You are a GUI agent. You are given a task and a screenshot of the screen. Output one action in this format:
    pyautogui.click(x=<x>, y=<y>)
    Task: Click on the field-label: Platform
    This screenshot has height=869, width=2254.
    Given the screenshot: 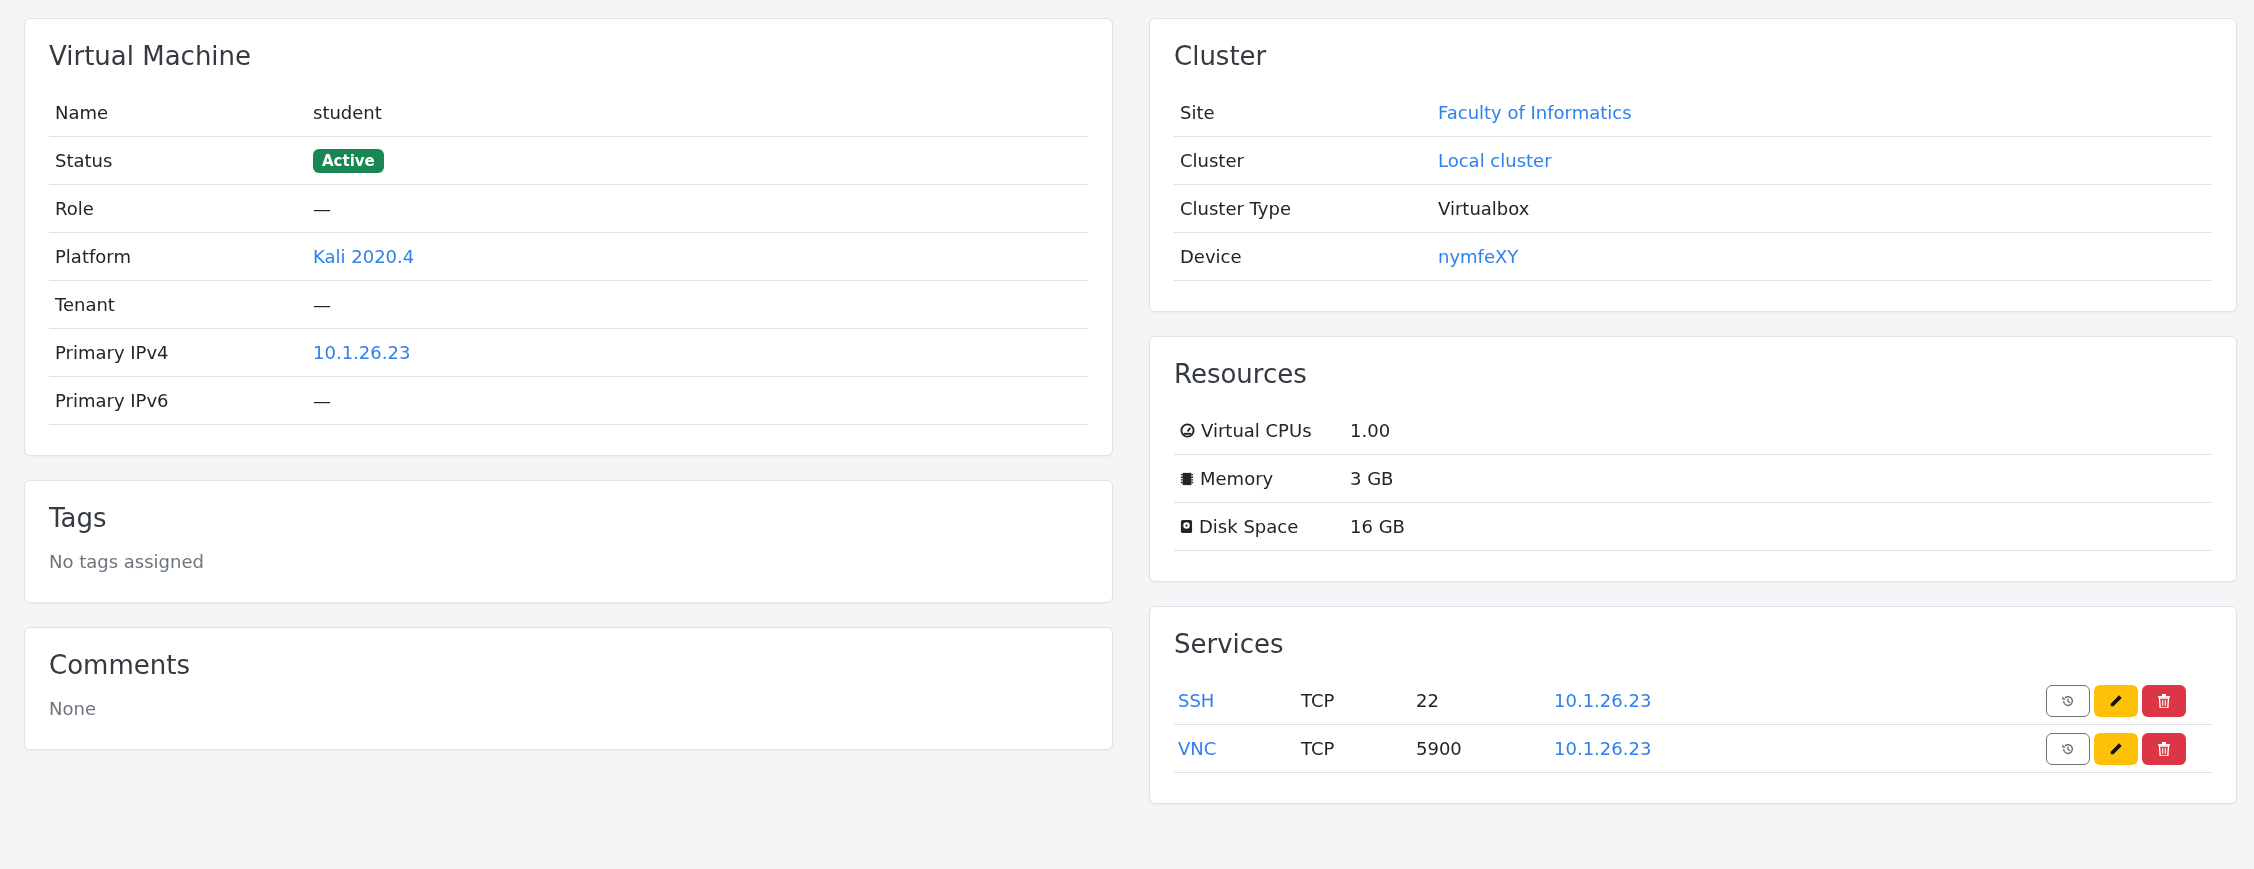 What is the action you would take?
    pyautogui.click(x=93, y=256)
    